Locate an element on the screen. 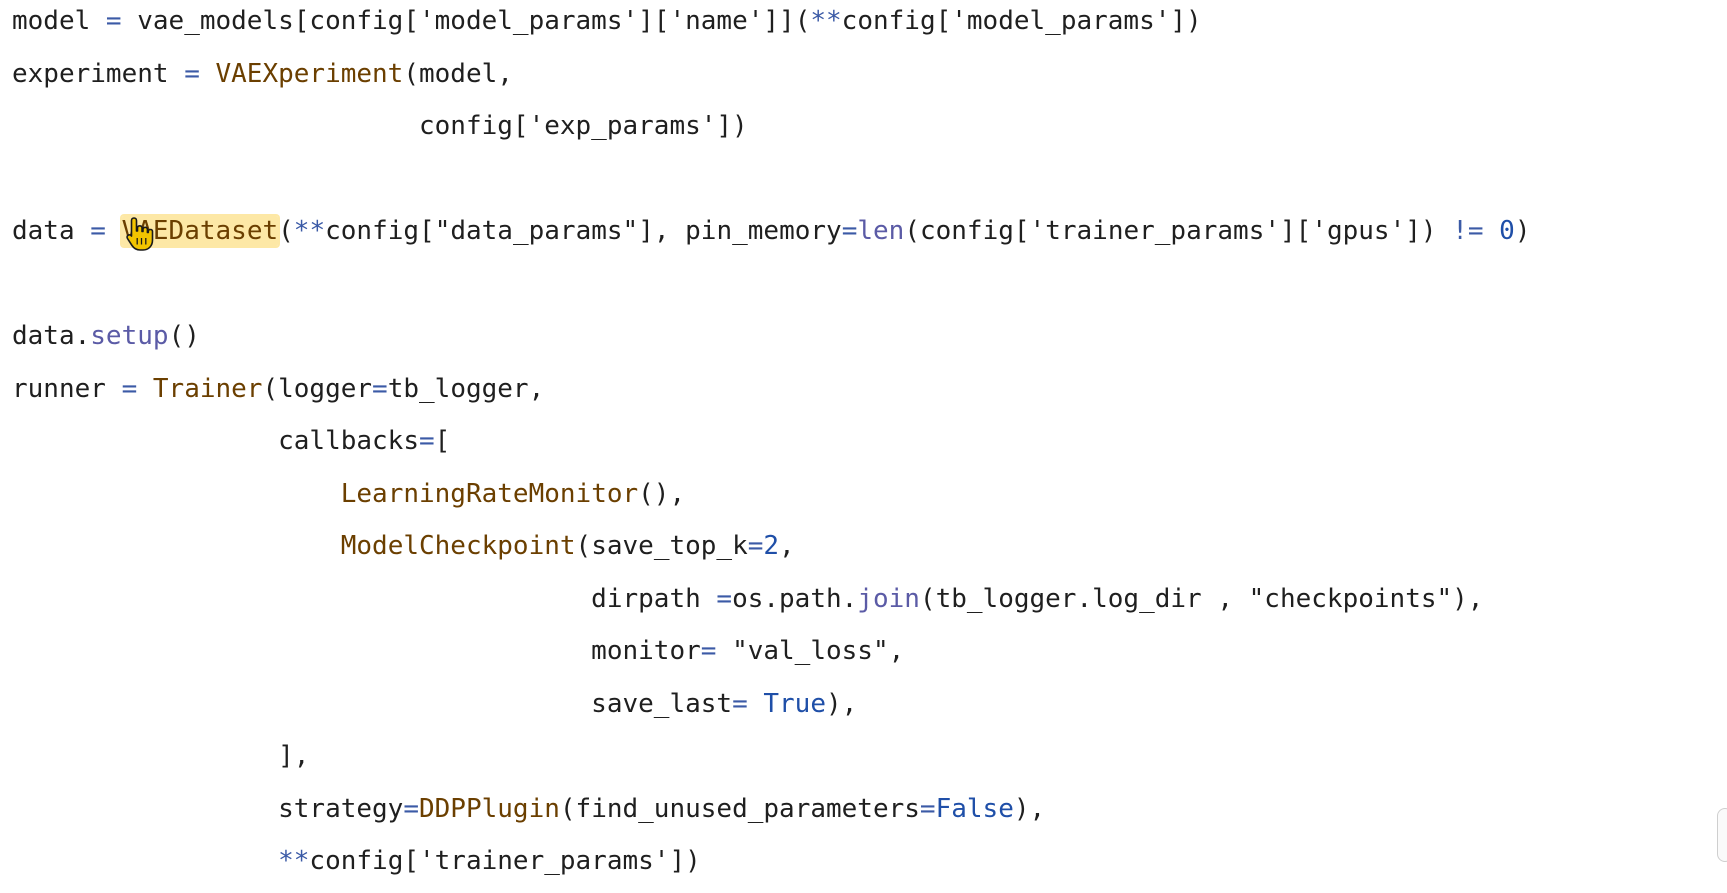  code-token: (find_unused_parameters is located at coordinates (739, 808).